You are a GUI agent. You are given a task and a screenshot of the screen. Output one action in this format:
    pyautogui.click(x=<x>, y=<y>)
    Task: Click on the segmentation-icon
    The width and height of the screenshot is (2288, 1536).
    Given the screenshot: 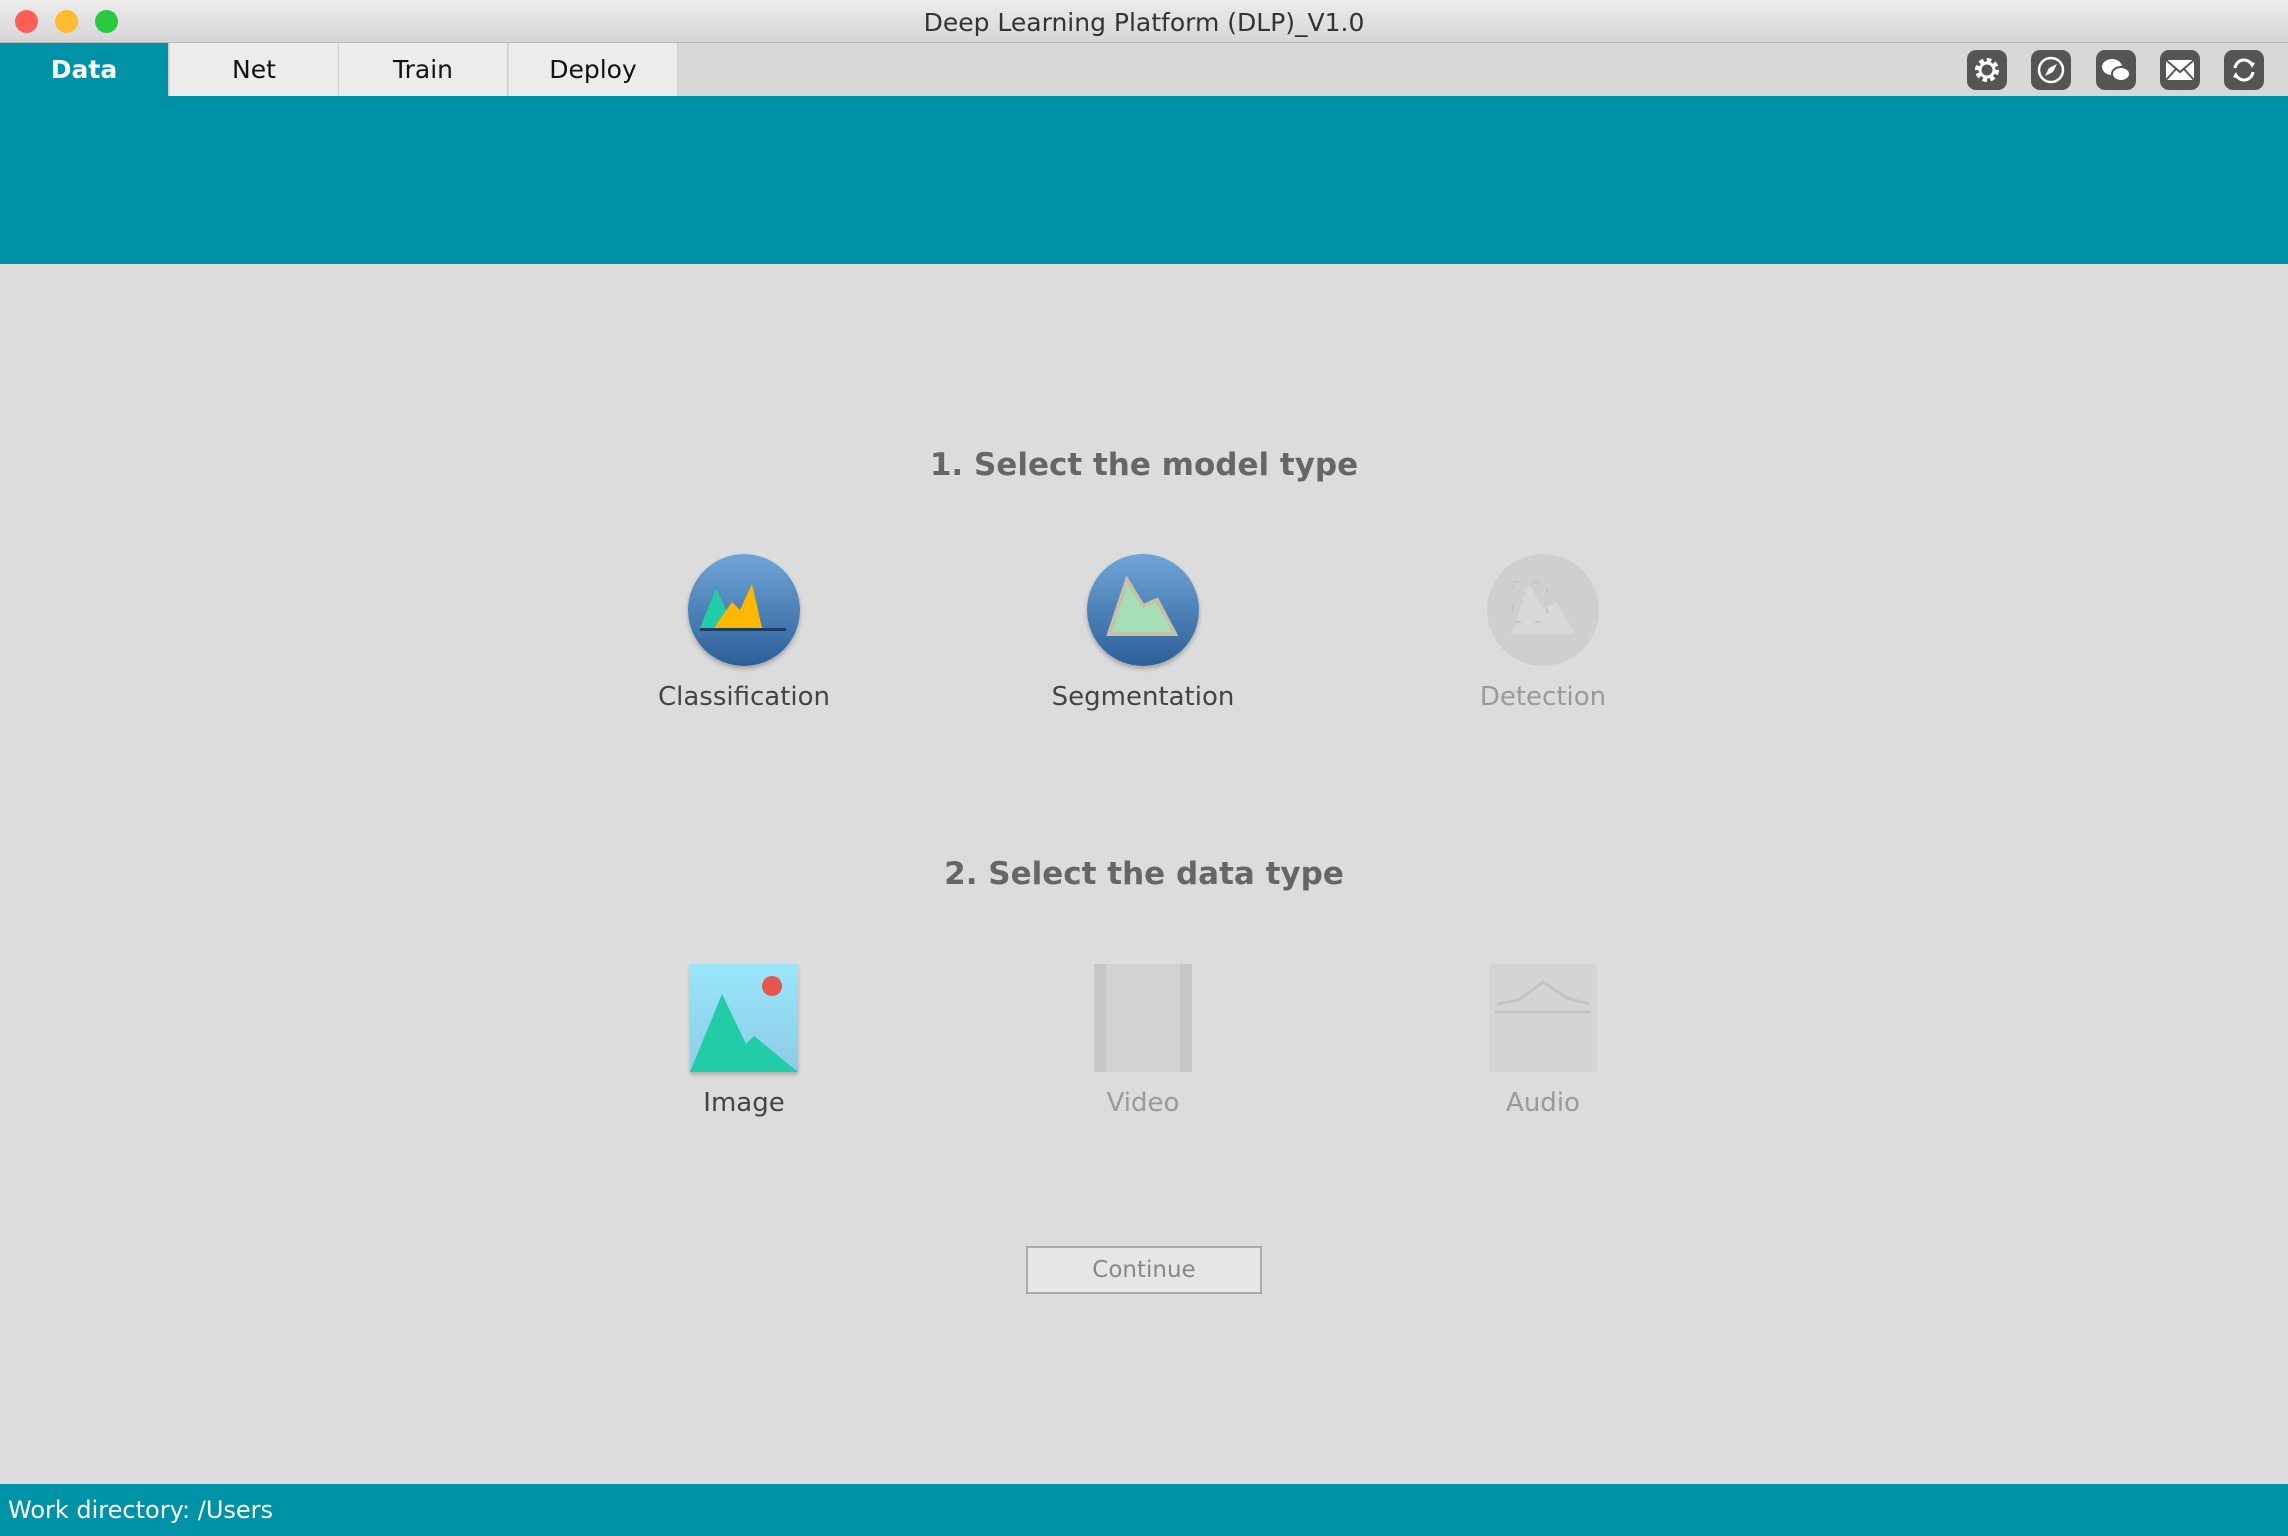 What is the action you would take?
    pyautogui.click(x=1143, y=610)
    